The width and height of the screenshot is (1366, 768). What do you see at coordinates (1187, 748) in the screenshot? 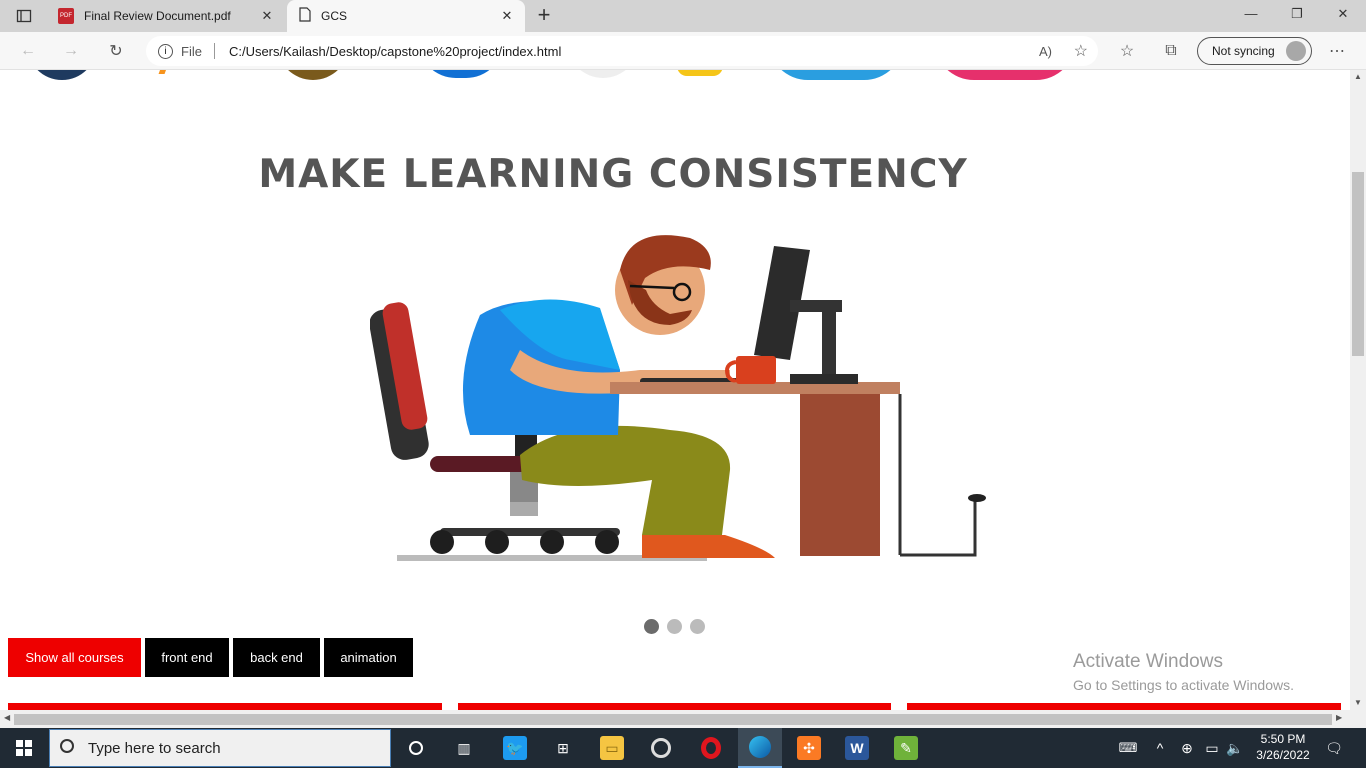
I see `network-icon: ⊕` at bounding box center [1187, 748].